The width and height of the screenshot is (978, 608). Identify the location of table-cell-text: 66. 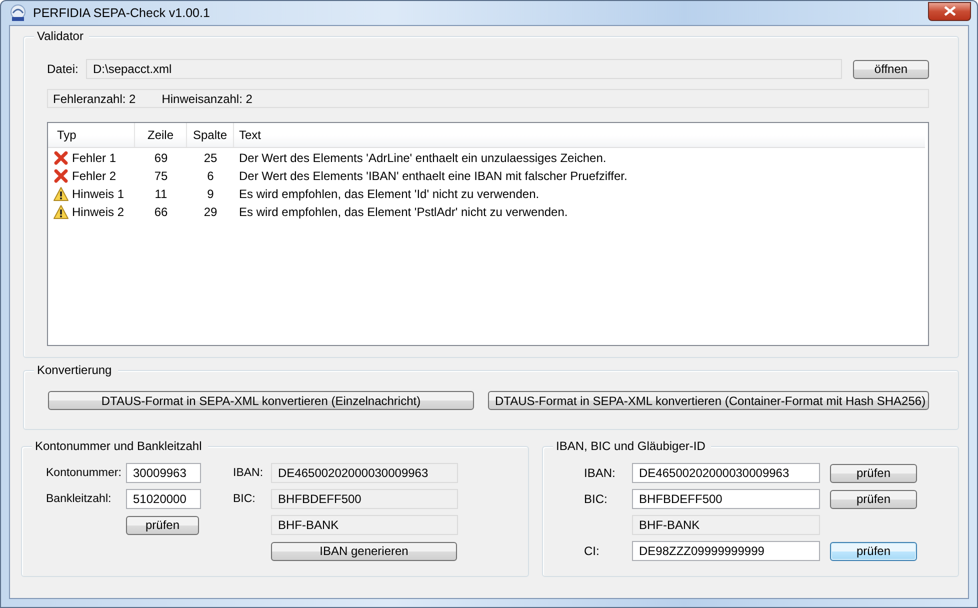
(161, 212).